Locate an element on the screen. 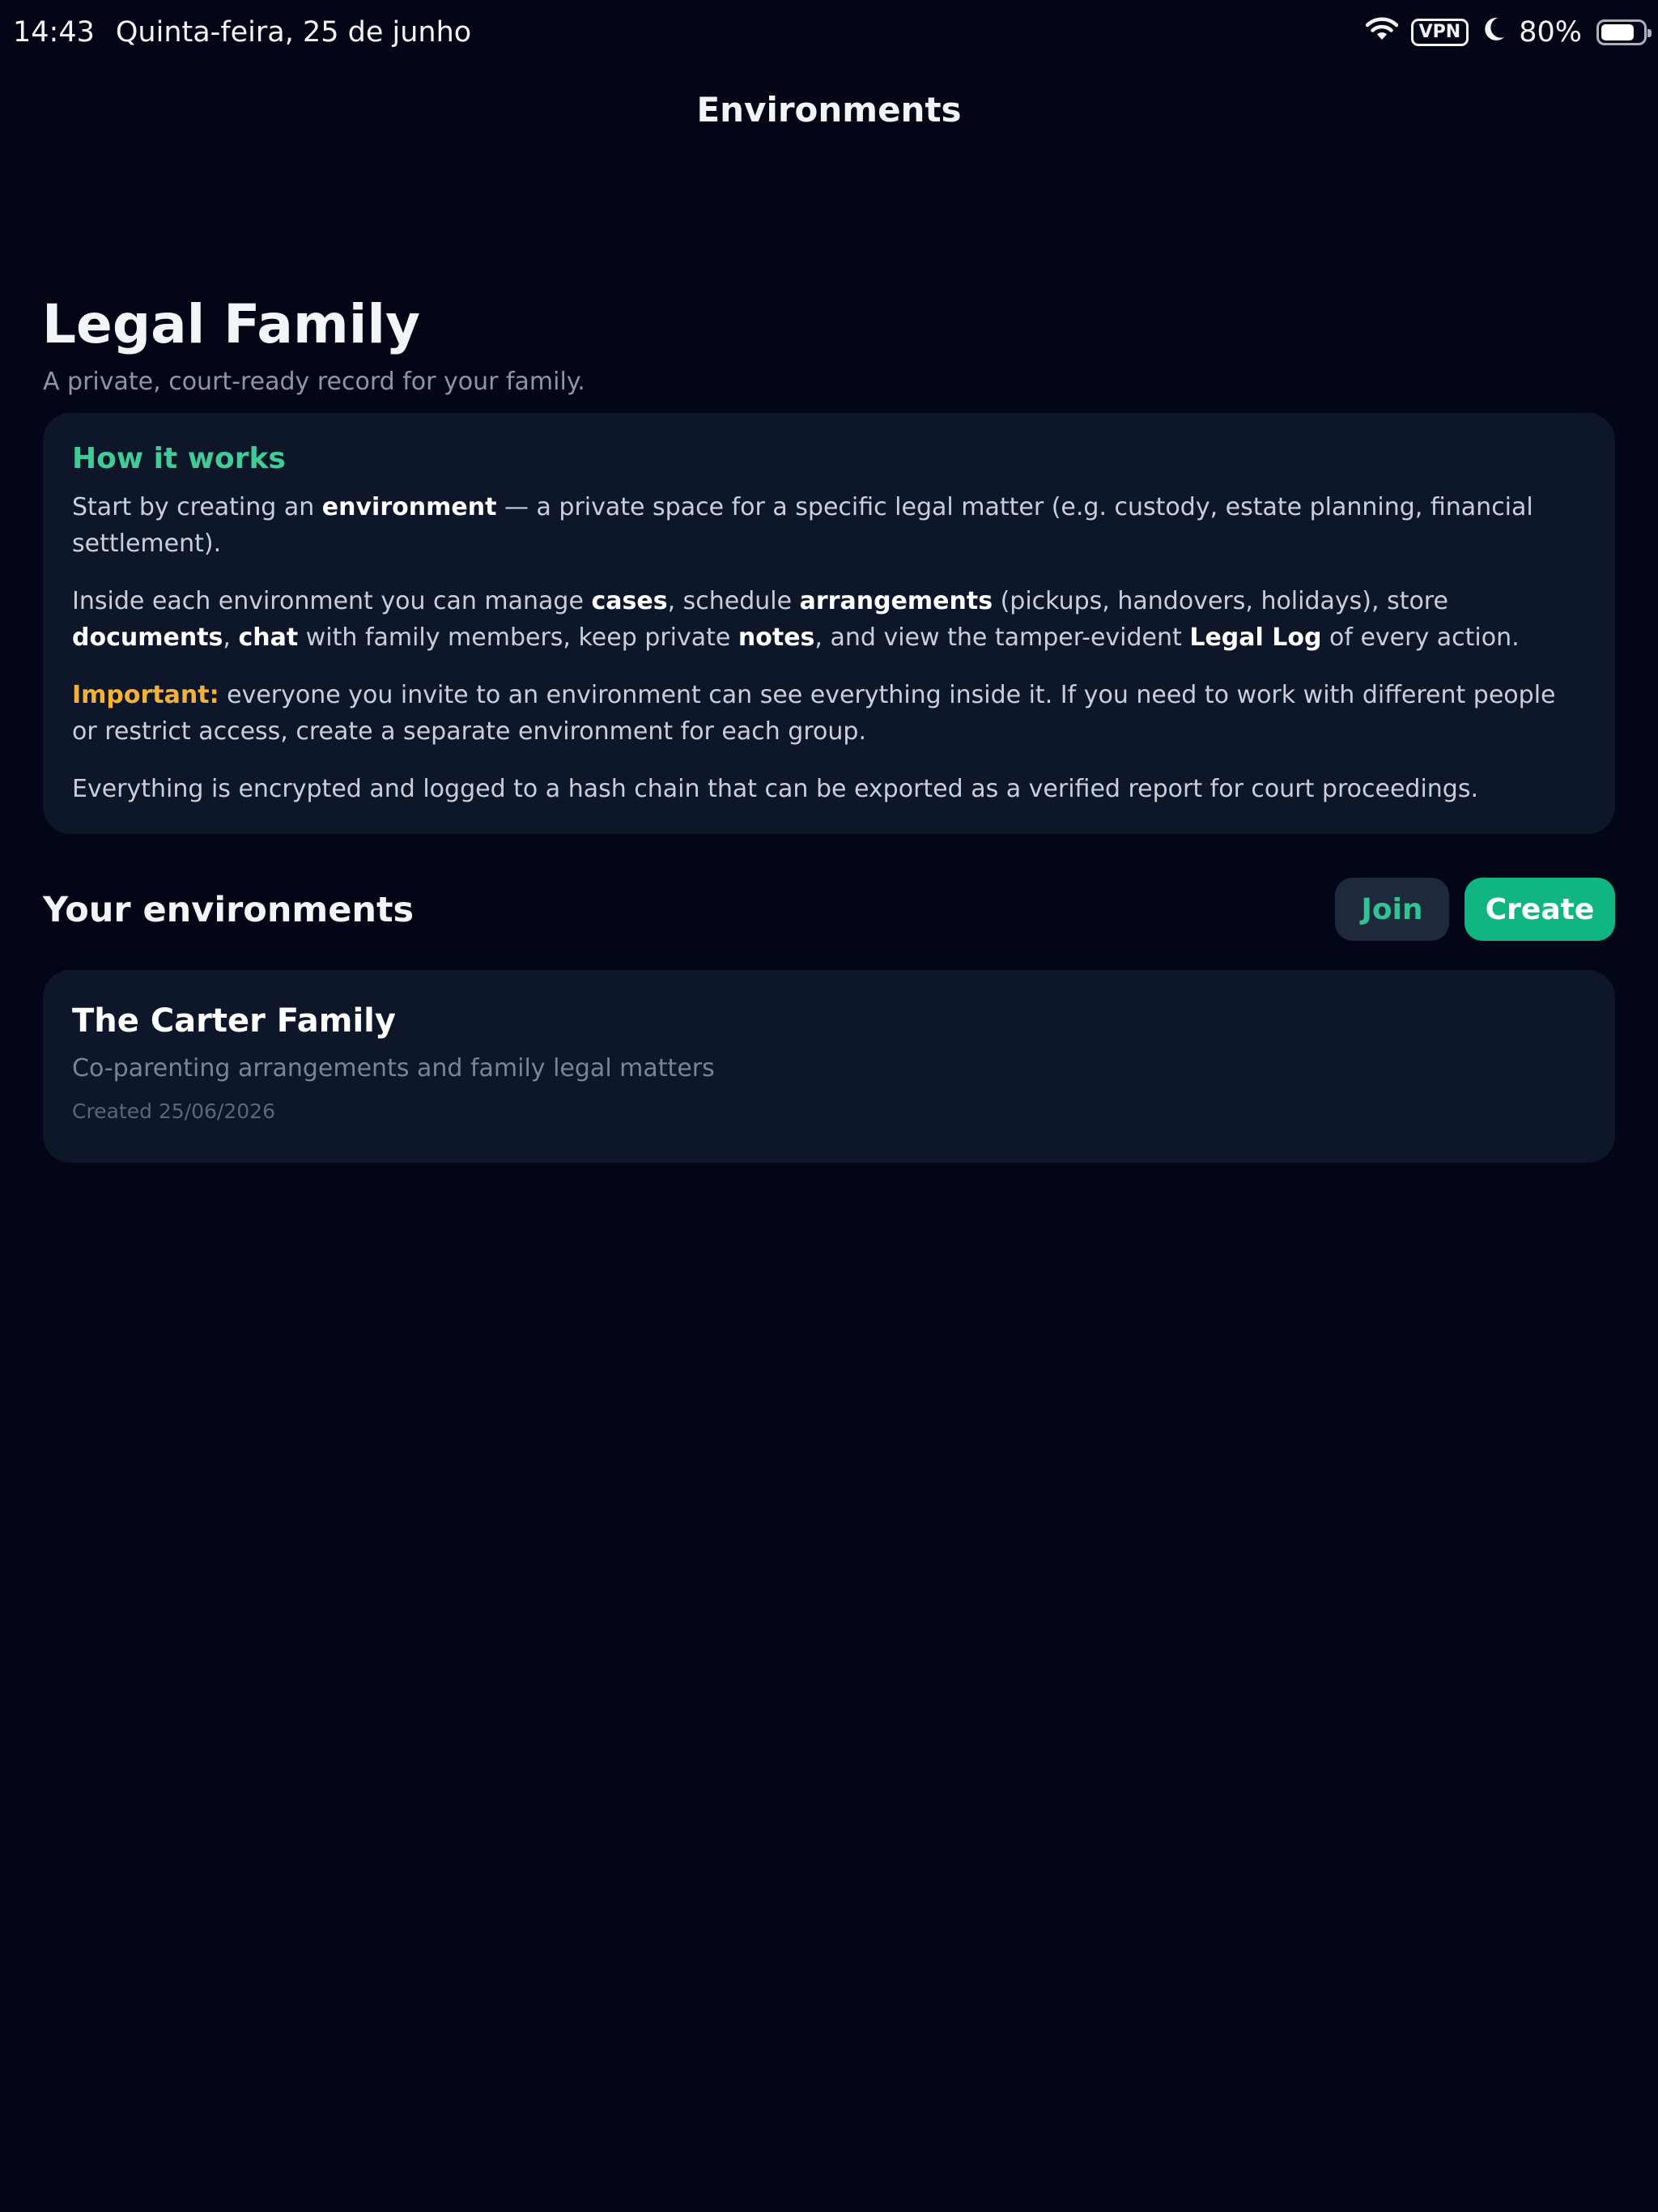 This screenshot has height=2212, width=1658. battery-fill is located at coordinates (1617, 32).